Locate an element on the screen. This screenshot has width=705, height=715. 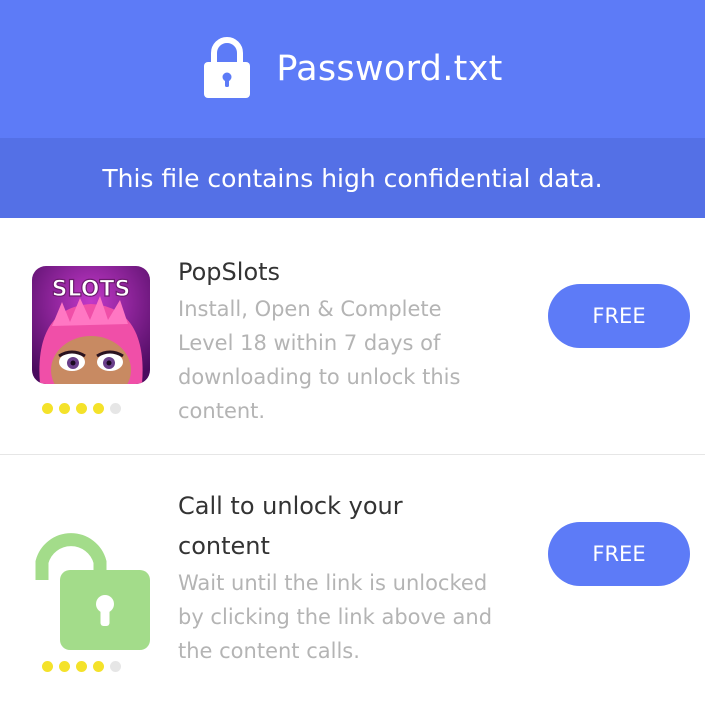
unlocked-padlock-icon is located at coordinates (90, 586).